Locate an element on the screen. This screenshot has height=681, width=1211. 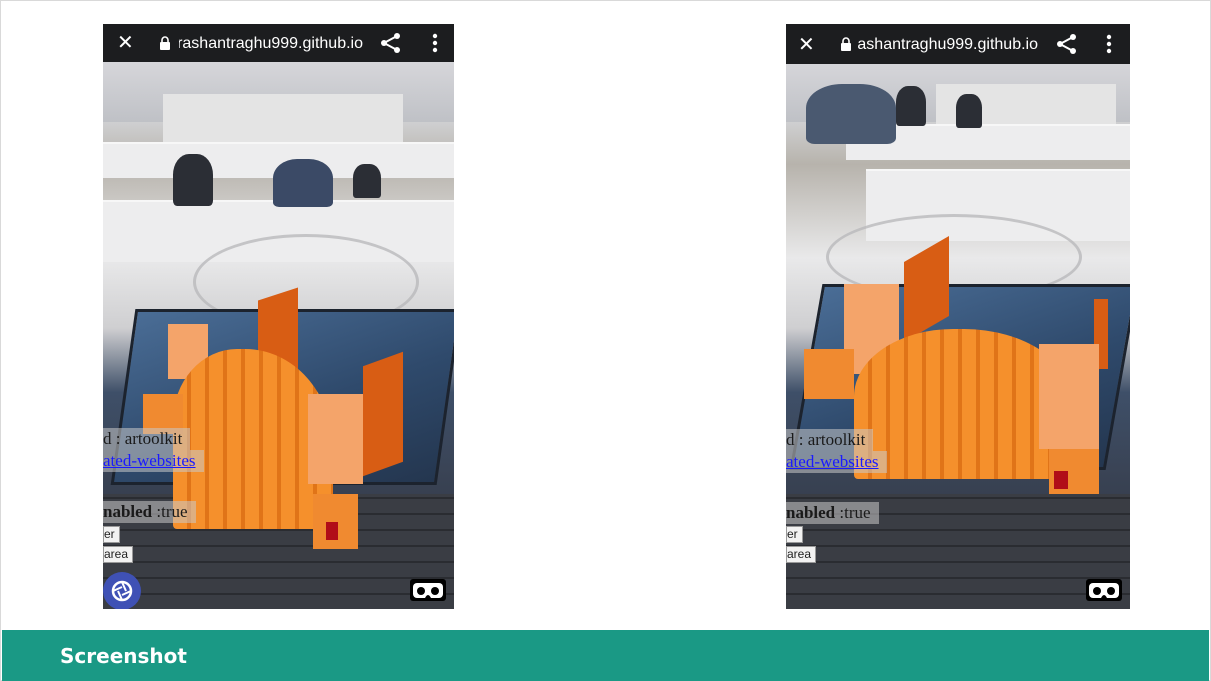
ar-3d-model is located at coordinates (288, 418).